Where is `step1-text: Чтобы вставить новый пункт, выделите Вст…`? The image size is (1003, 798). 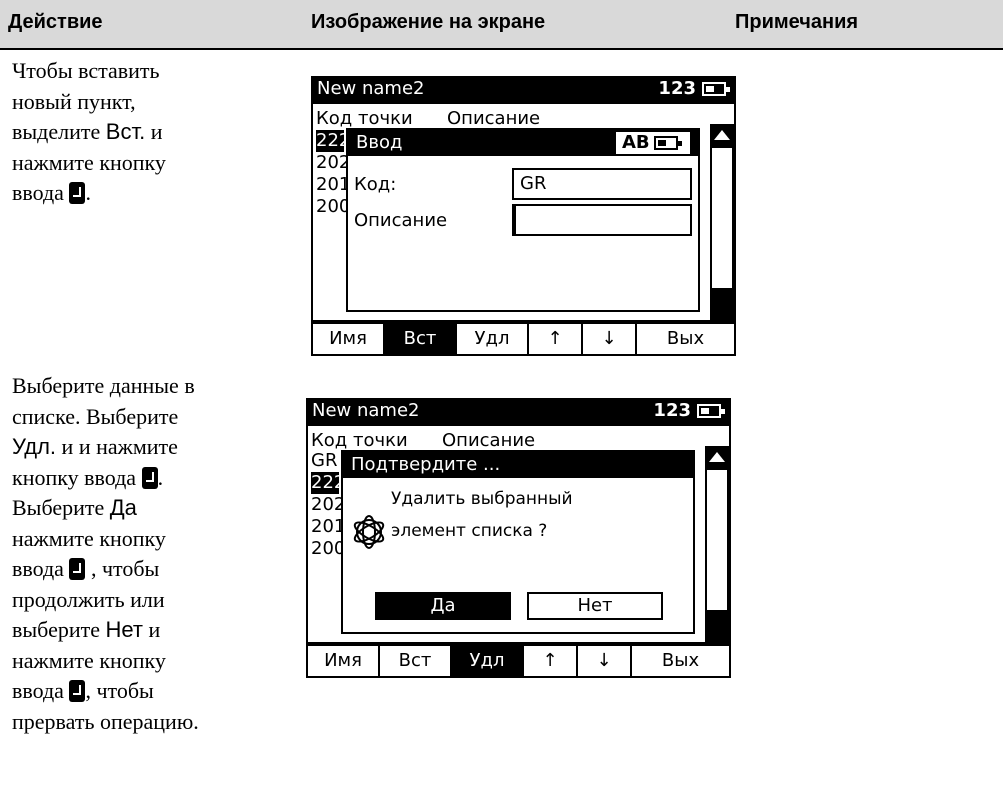 step1-text: Чтобы вставить новый пункт, выделите Вст… is located at coordinates (89, 132).